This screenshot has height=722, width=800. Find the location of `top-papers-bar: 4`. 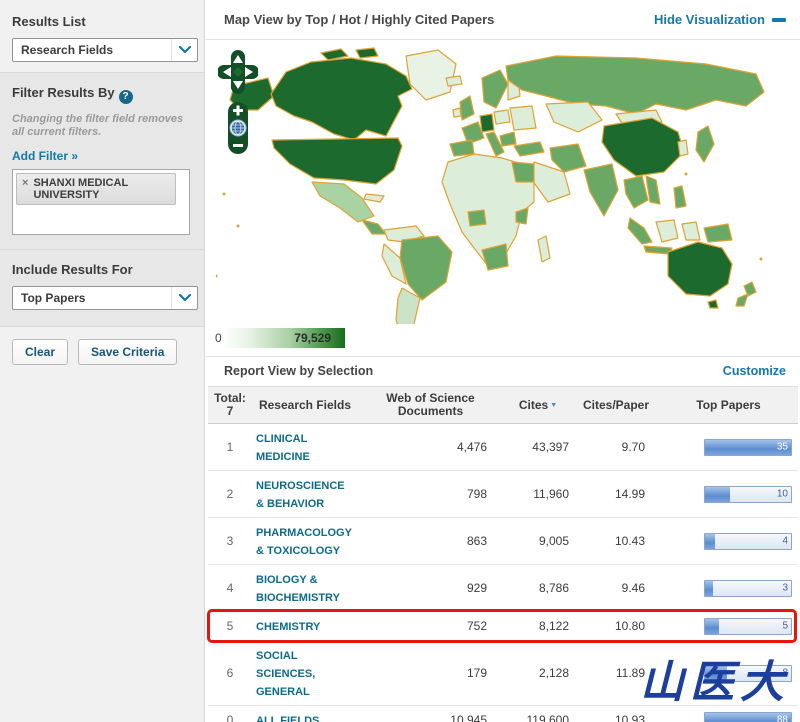

top-papers-bar: 4 is located at coordinates (748, 541).